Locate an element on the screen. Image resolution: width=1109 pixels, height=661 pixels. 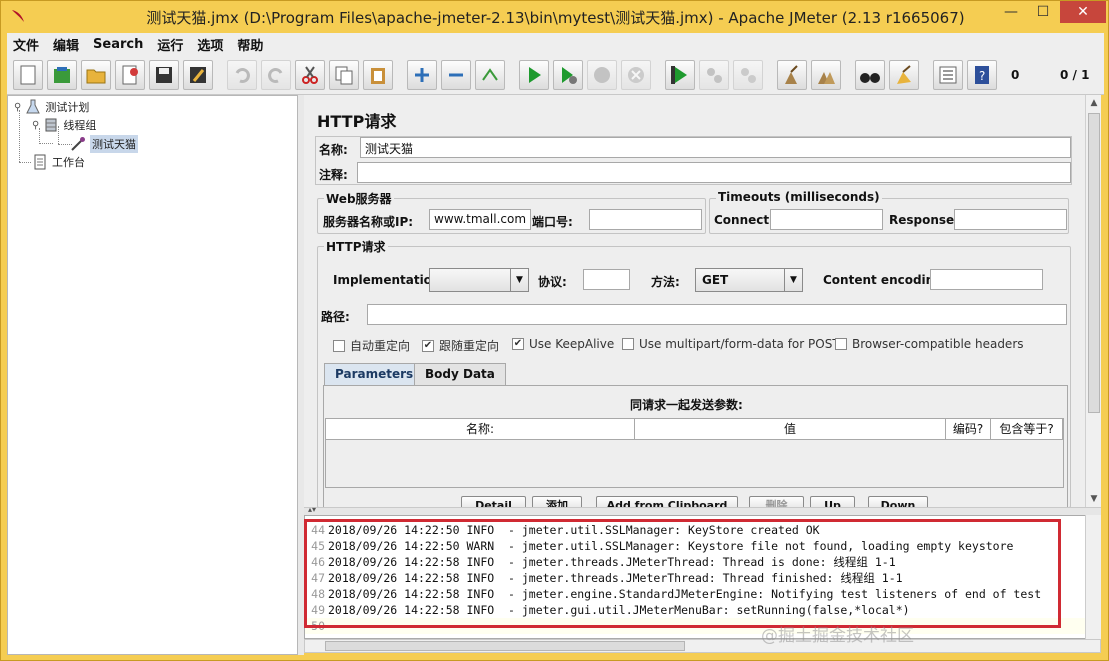
scissors-icon is located at coordinates (310, 75).